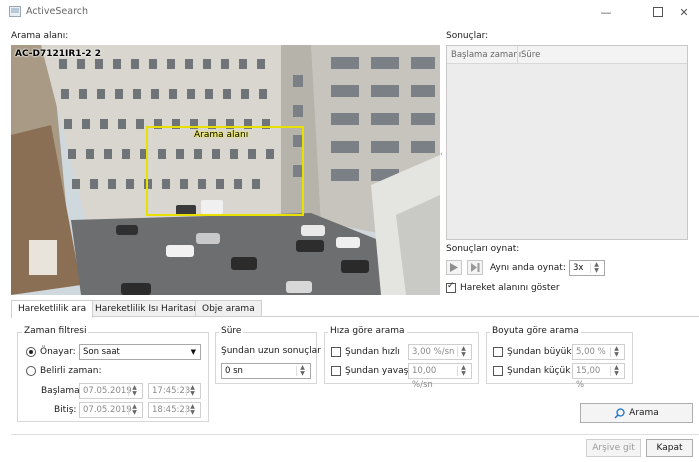  I want to click on tab-object-search: Obje arama, so click(228, 308).